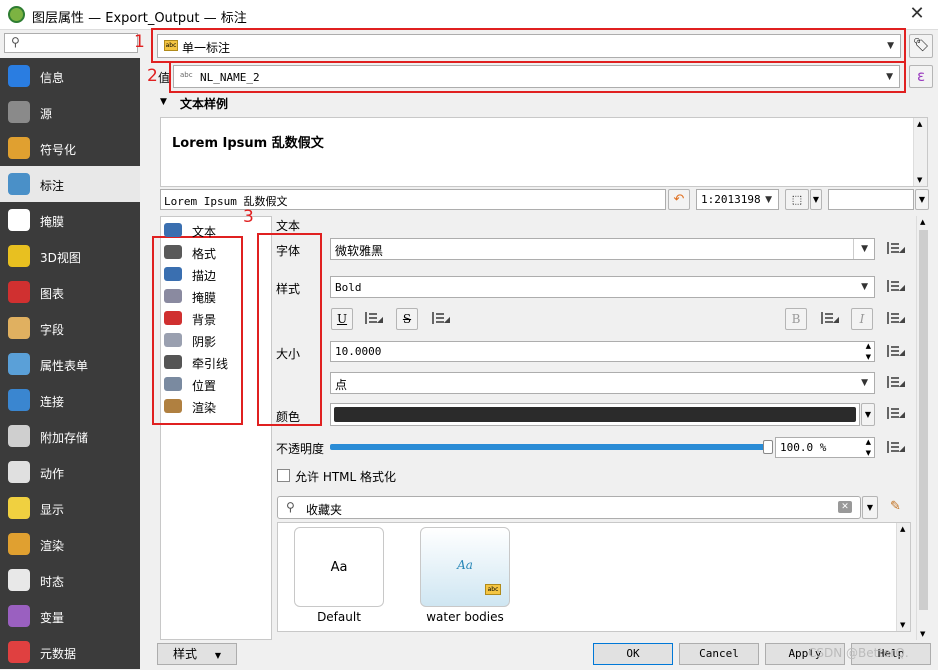 This screenshot has height=670, width=938. I want to click on font-dropdown: 微软雅黑 ▼, so click(602, 249).